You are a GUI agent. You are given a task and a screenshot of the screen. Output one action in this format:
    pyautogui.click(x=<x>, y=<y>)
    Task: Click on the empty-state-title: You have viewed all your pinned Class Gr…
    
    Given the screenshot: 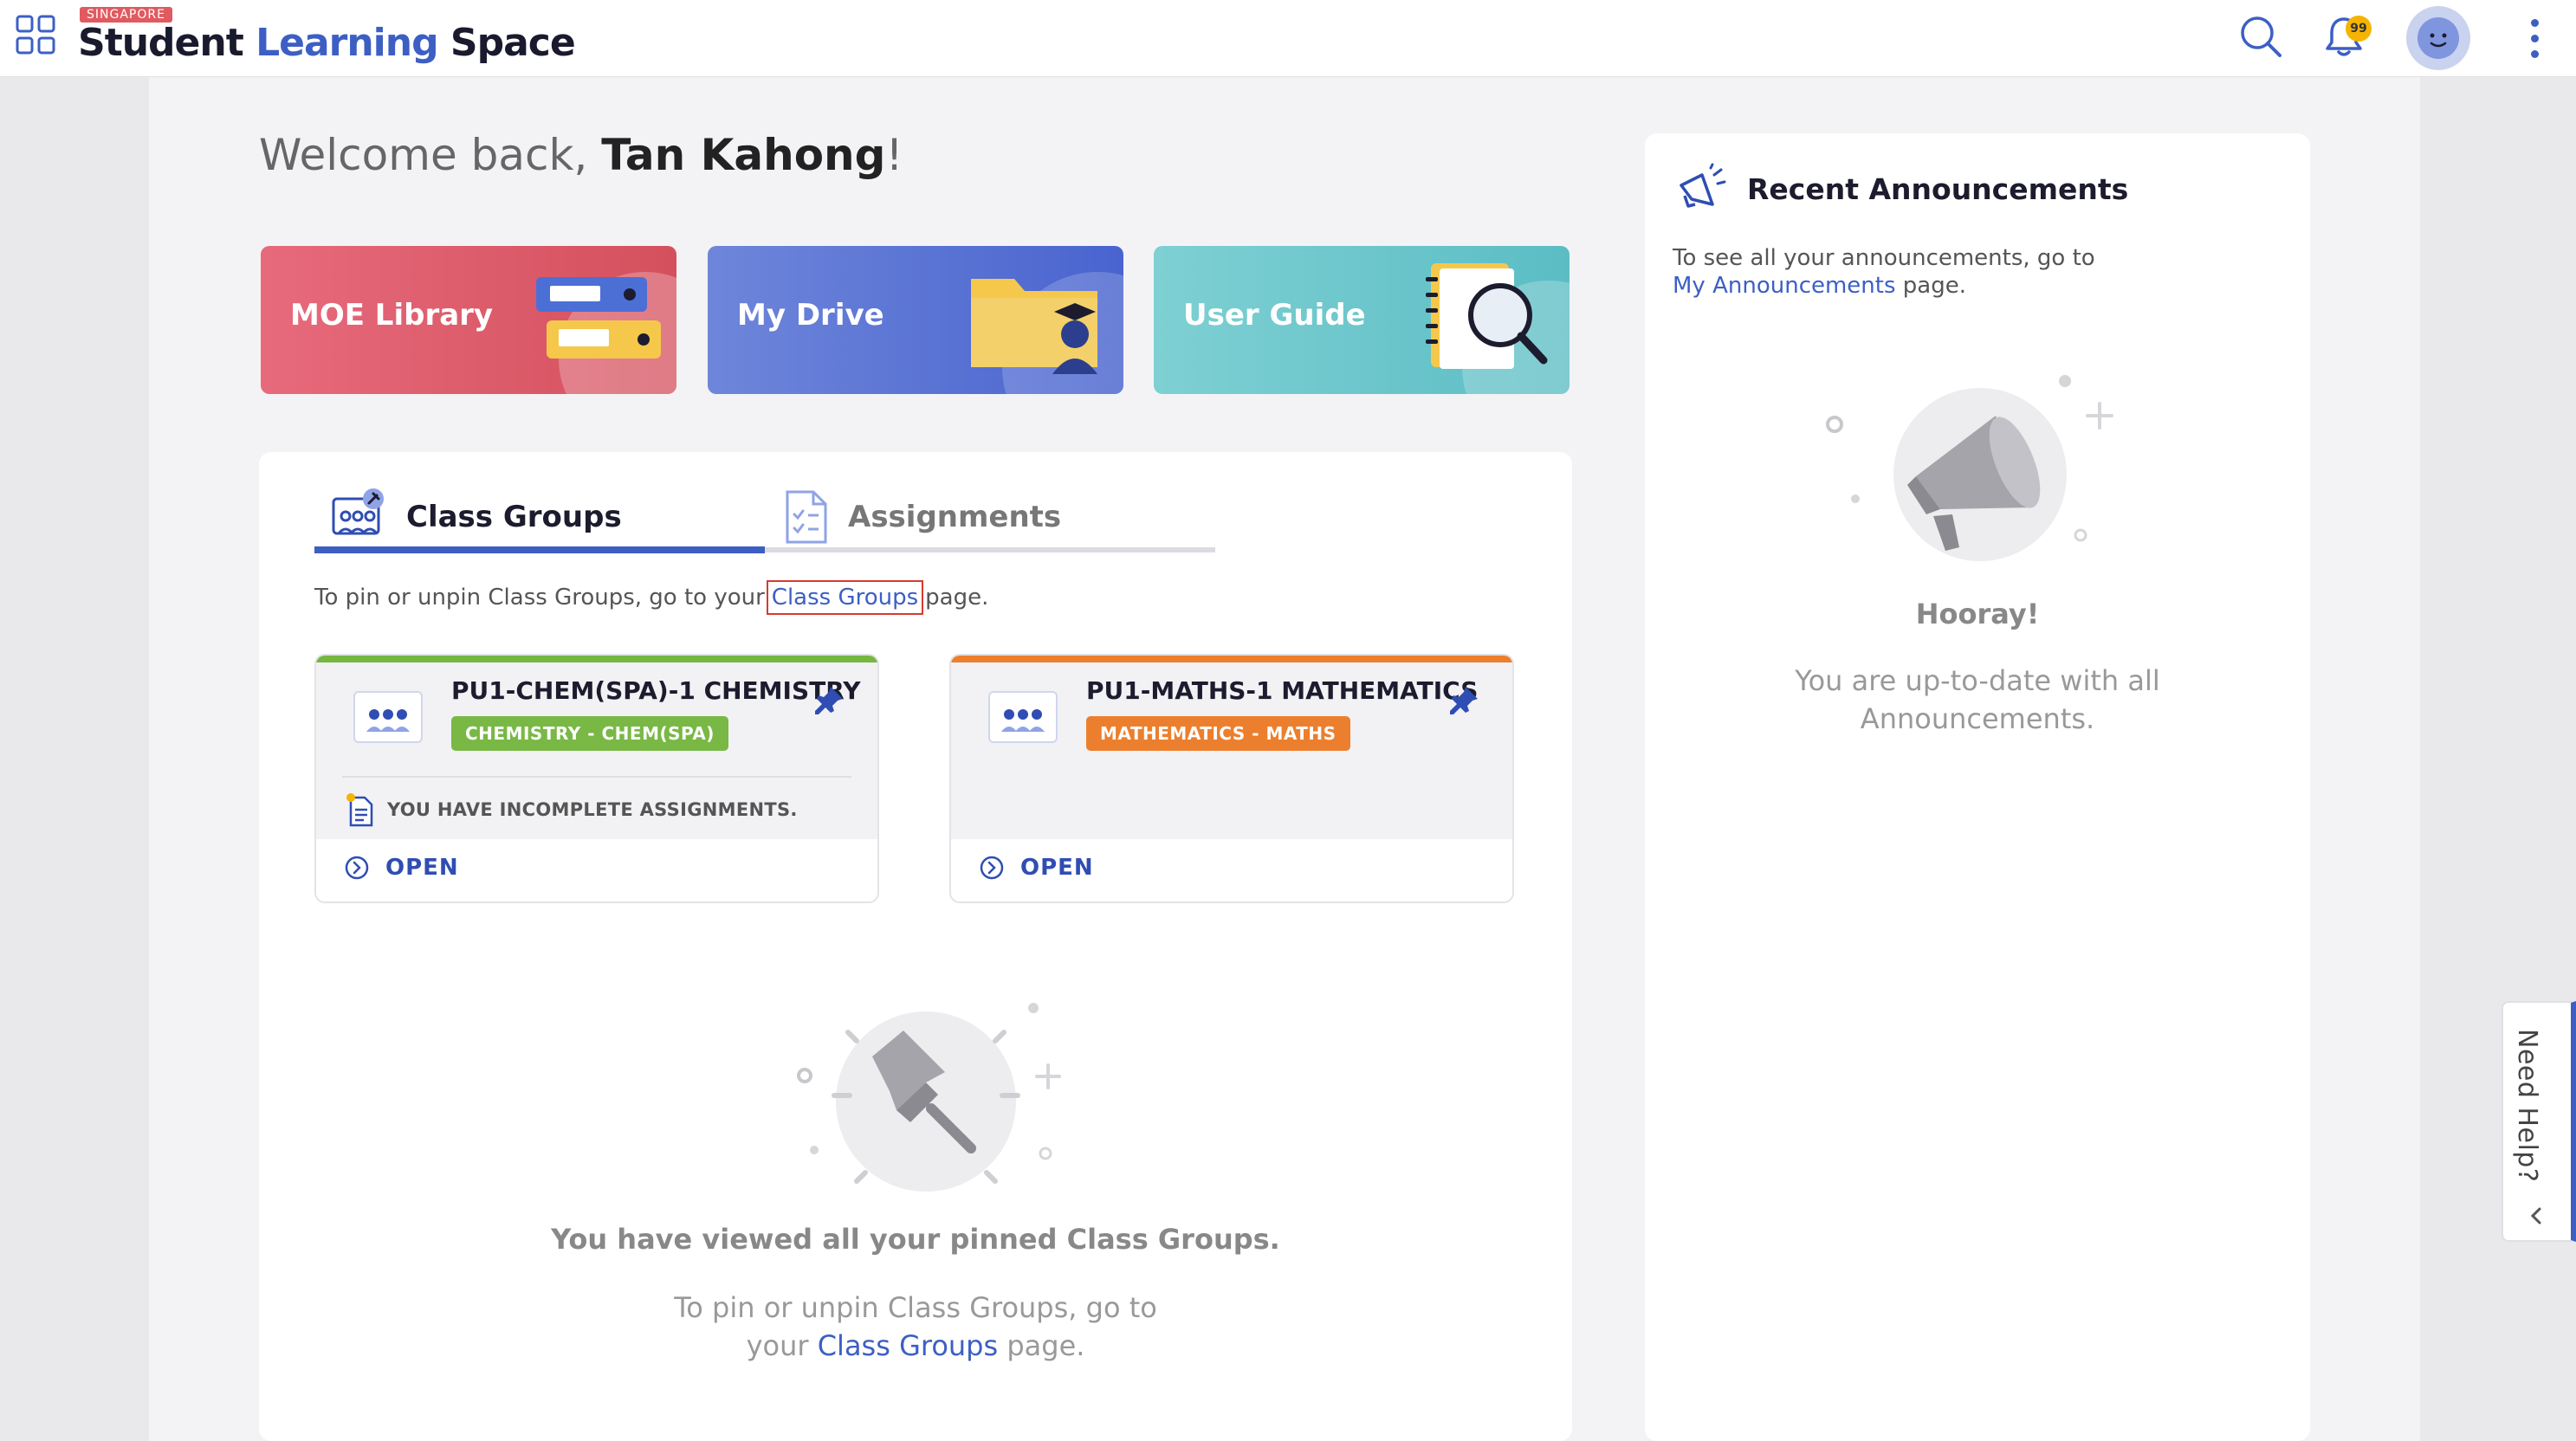 What is the action you would take?
    pyautogui.click(x=915, y=1239)
    